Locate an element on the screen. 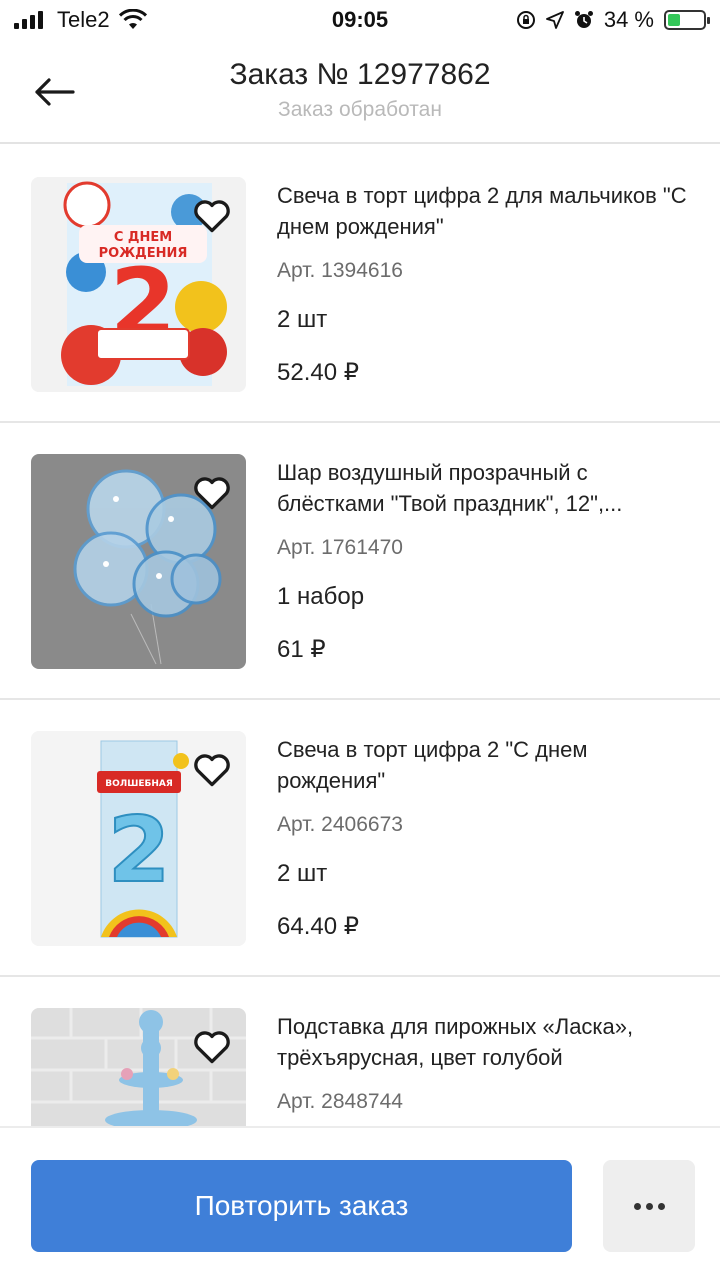 This screenshot has width=720, height=1280. product-article: Арт. 2848744 is located at coordinates (340, 1101).